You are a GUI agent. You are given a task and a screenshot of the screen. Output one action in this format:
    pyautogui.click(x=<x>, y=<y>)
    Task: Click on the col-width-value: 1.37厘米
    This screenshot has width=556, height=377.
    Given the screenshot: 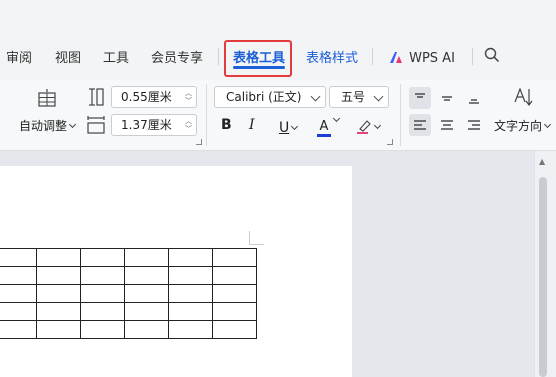 What is the action you would take?
    pyautogui.click(x=146, y=125)
    